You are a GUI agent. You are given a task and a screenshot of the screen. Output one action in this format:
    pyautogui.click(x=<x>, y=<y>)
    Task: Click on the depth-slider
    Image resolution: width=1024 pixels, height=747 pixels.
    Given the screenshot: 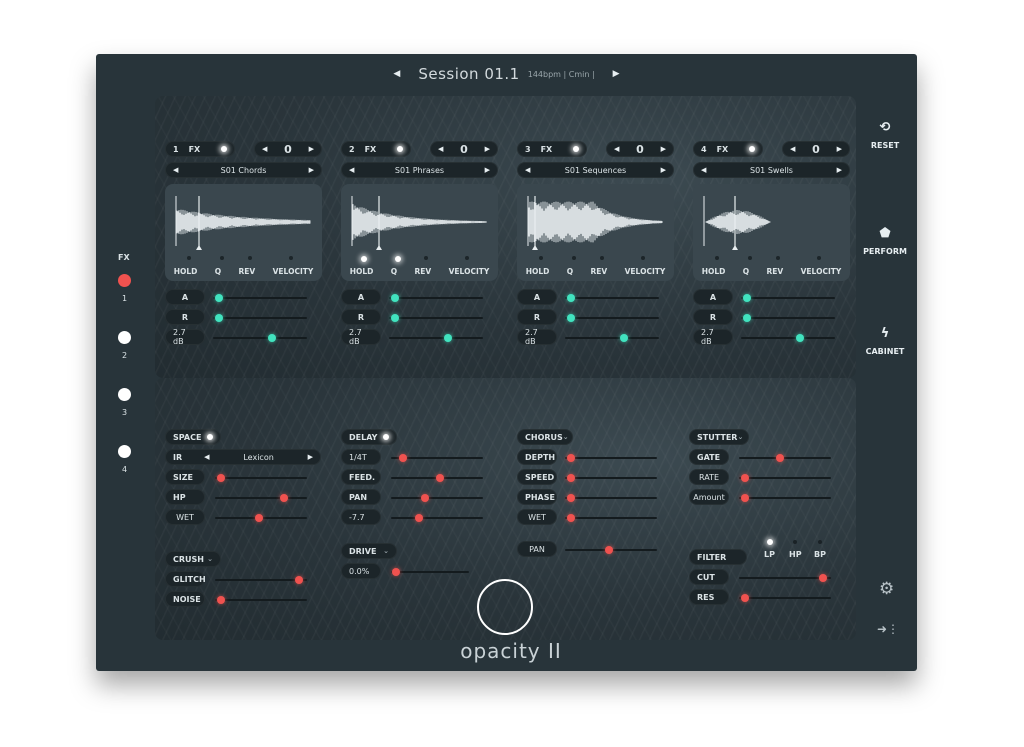 What is the action you would take?
    pyautogui.click(x=611, y=458)
    